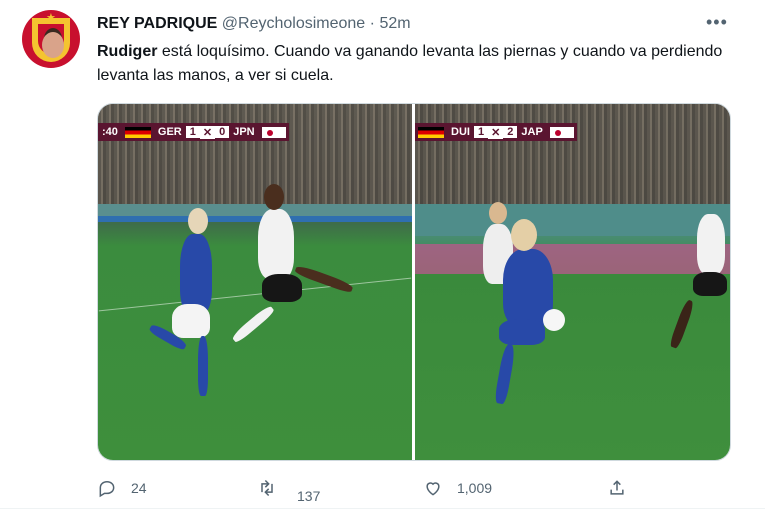 This screenshot has height=509, width=765. Describe the element at coordinates (276, 244) in the screenshot. I see `player-germany` at that location.